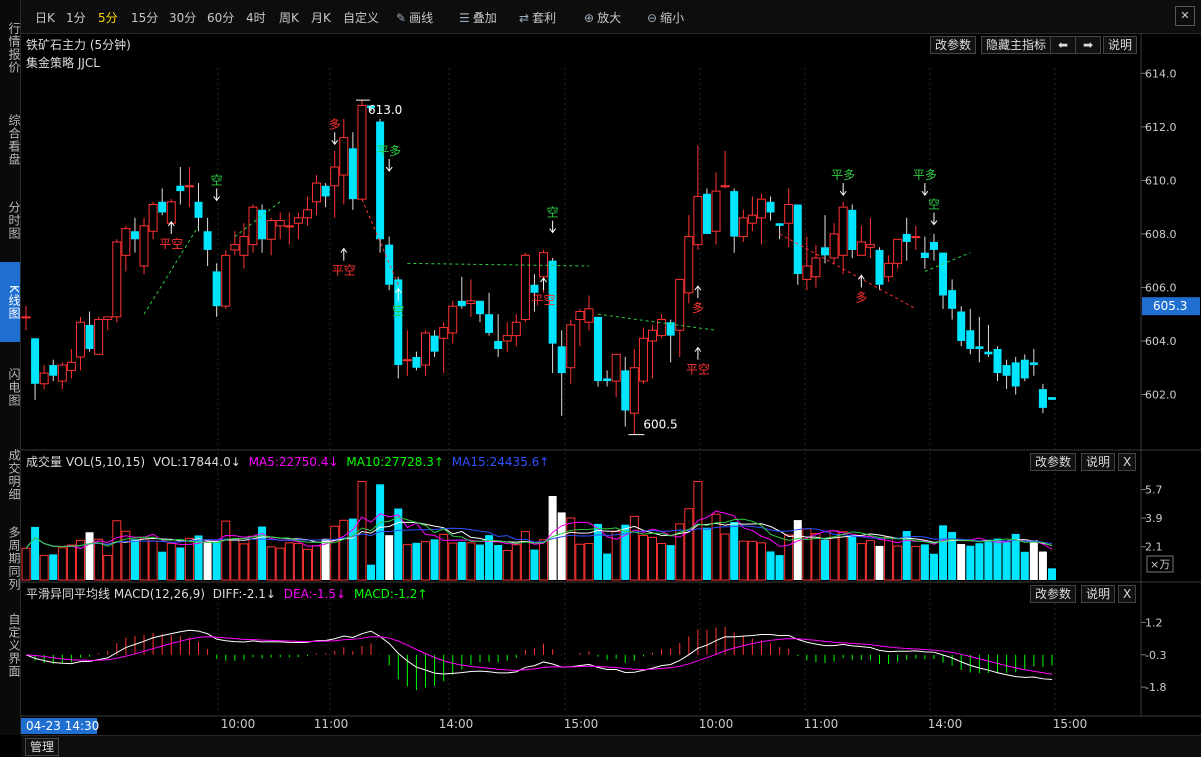  Describe the element at coordinates (1161, 287) in the screenshot. I see `price-axis-label: 606.0` at that location.